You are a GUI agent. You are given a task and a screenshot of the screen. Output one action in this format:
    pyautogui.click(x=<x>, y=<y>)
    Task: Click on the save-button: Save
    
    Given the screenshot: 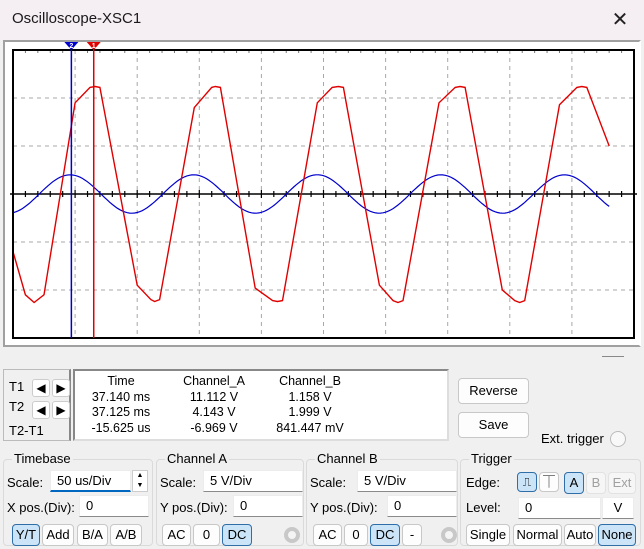 What is the action you would take?
    pyautogui.click(x=493, y=425)
    